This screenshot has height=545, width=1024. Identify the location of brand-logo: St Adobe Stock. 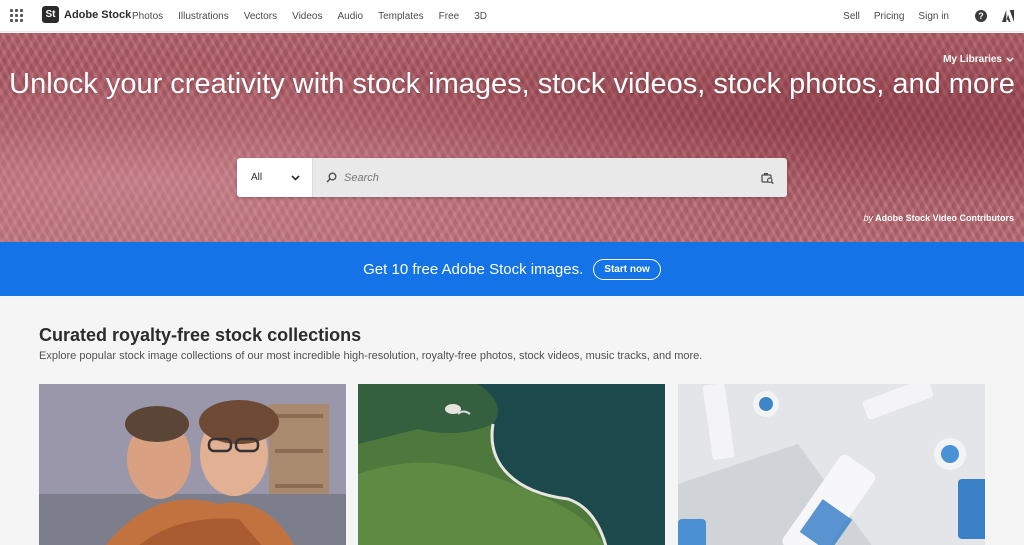
(86, 14).